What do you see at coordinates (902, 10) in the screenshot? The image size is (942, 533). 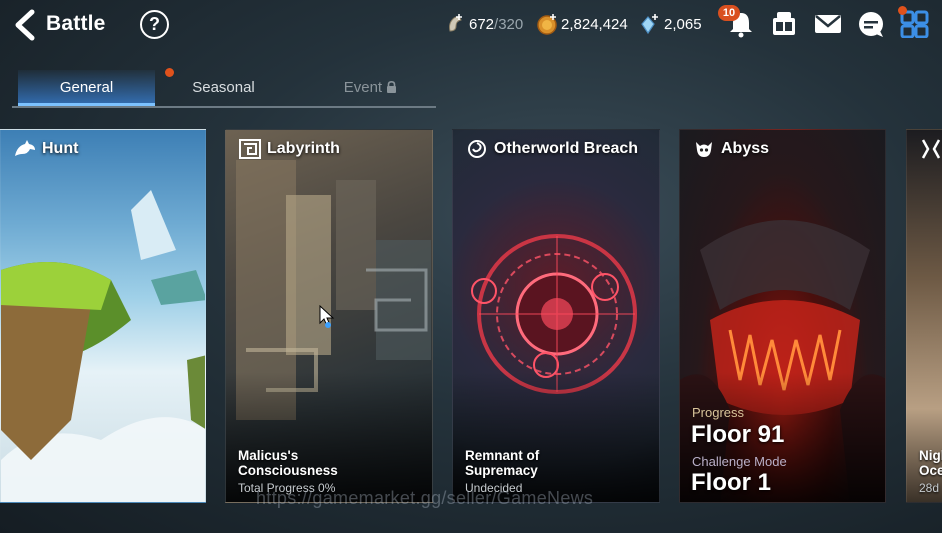 I see `menu-alert-dot` at bounding box center [902, 10].